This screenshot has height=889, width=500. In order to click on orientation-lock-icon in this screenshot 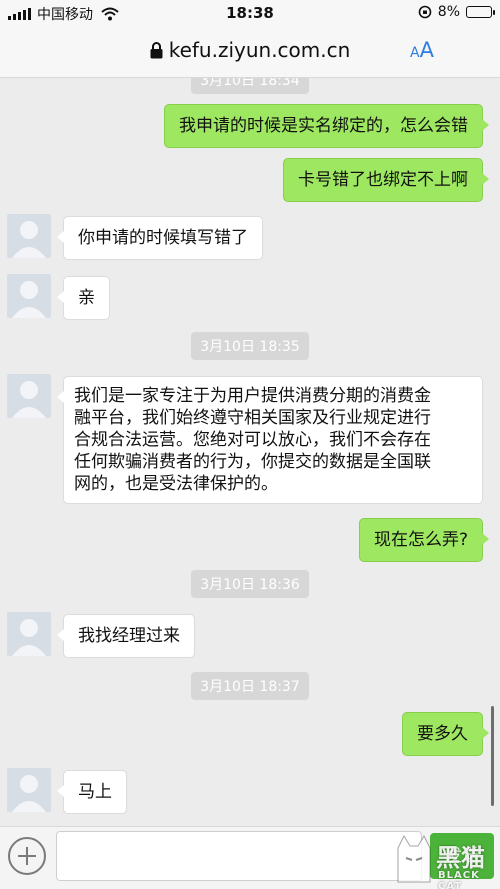, I will do `click(425, 12)`.